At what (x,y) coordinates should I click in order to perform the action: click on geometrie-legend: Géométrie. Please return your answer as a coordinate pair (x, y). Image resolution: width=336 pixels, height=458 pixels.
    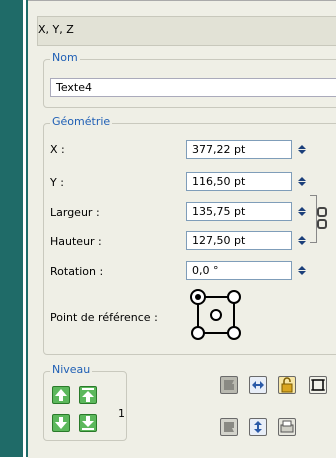
    Looking at the image, I should click on (81, 121).